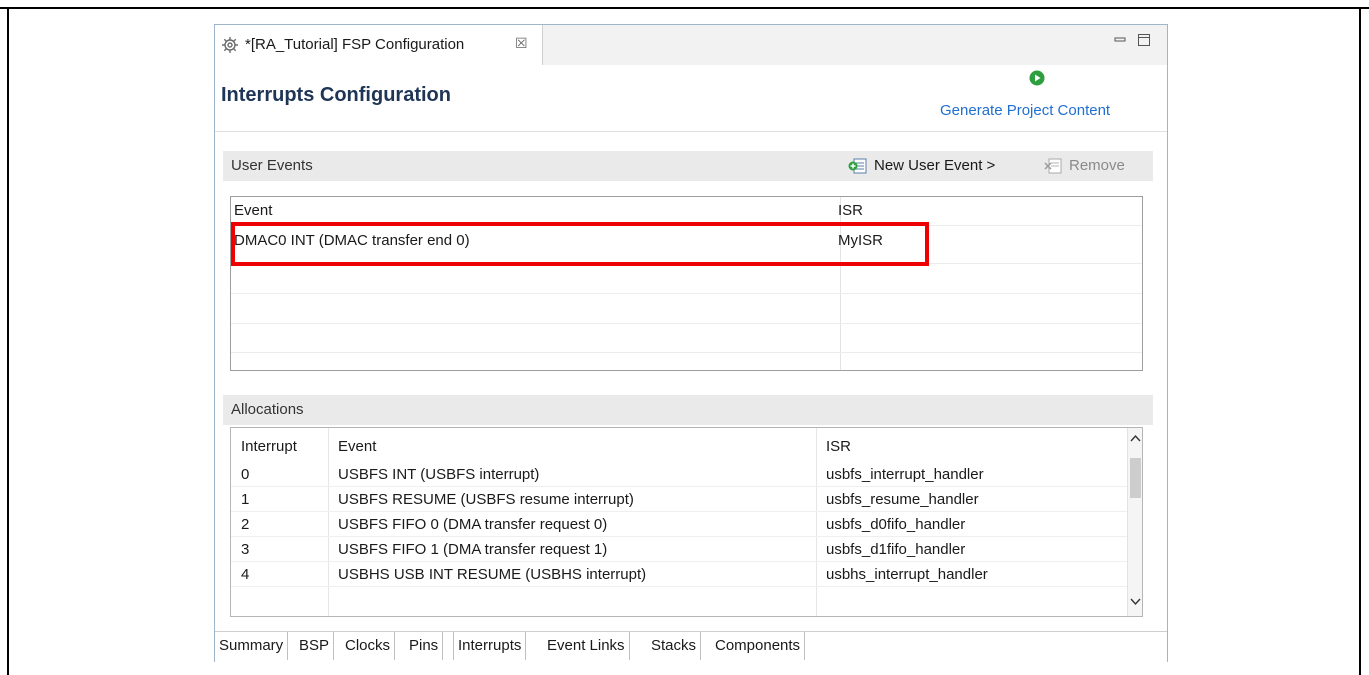 The width and height of the screenshot is (1369, 675). What do you see at coordinates (907, 574) in the screenshot?
I see `isr-cell: usbhs_interrupt_handler` at bounding box center [907, 574].